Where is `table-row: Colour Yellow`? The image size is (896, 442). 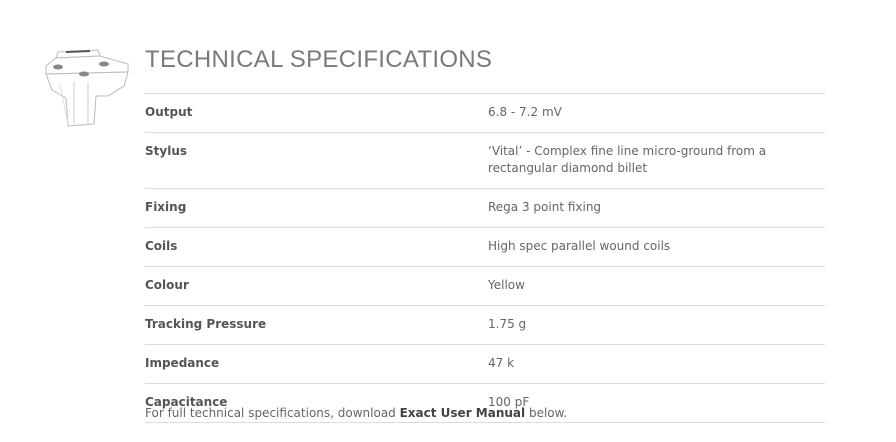 table-row: Colour Yellow is located at coordinates (485, 286).